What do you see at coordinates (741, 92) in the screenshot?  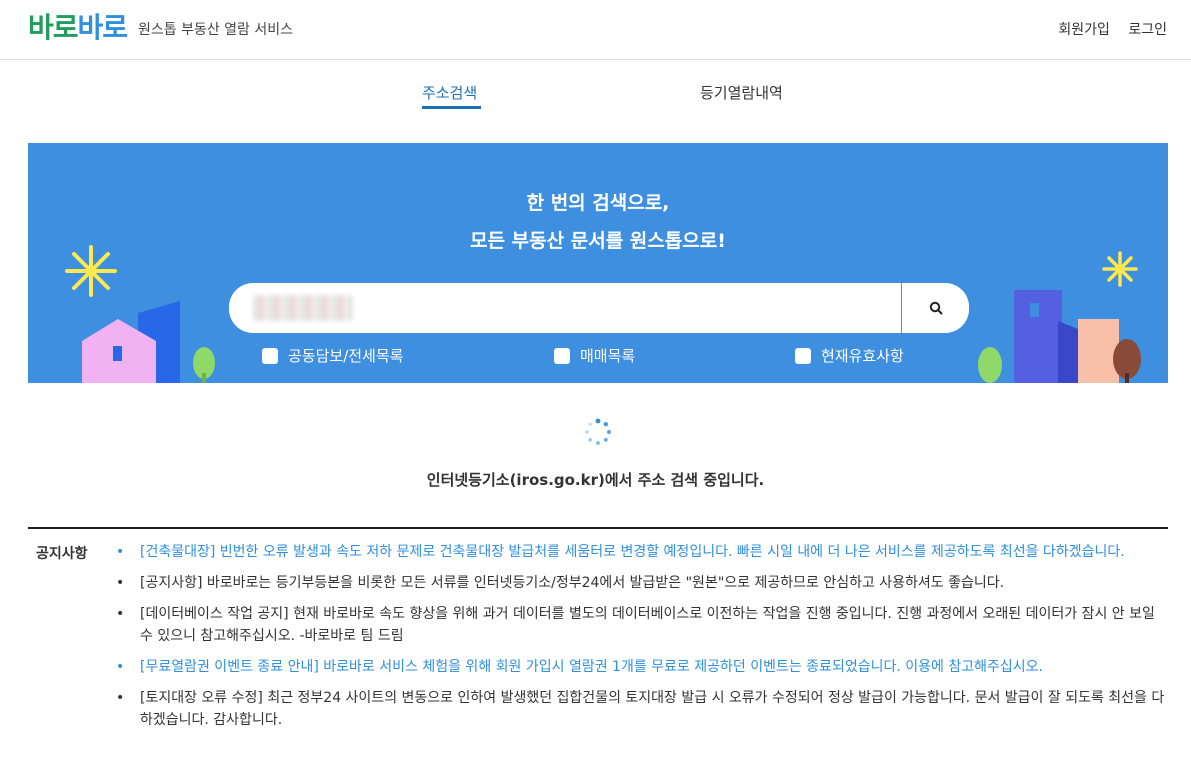 I see `tab-view-history: 등기열람내역` at bounding box center [741, 92].